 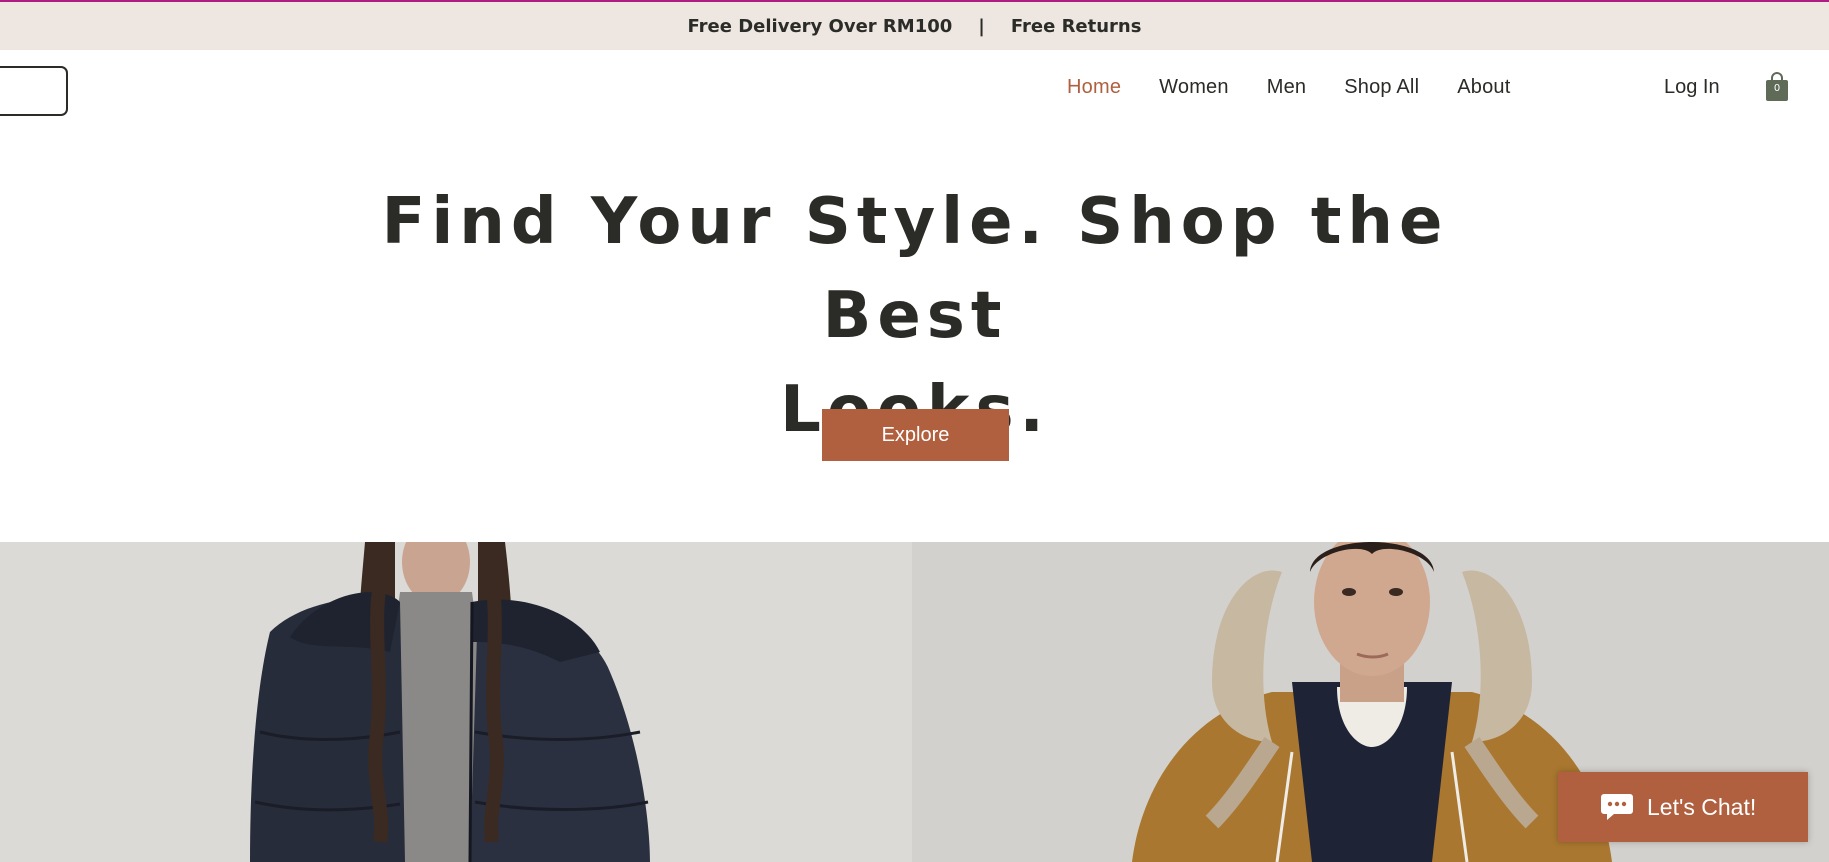 I want to click on nav-item-home: Home, so click(x=1094, y=87).